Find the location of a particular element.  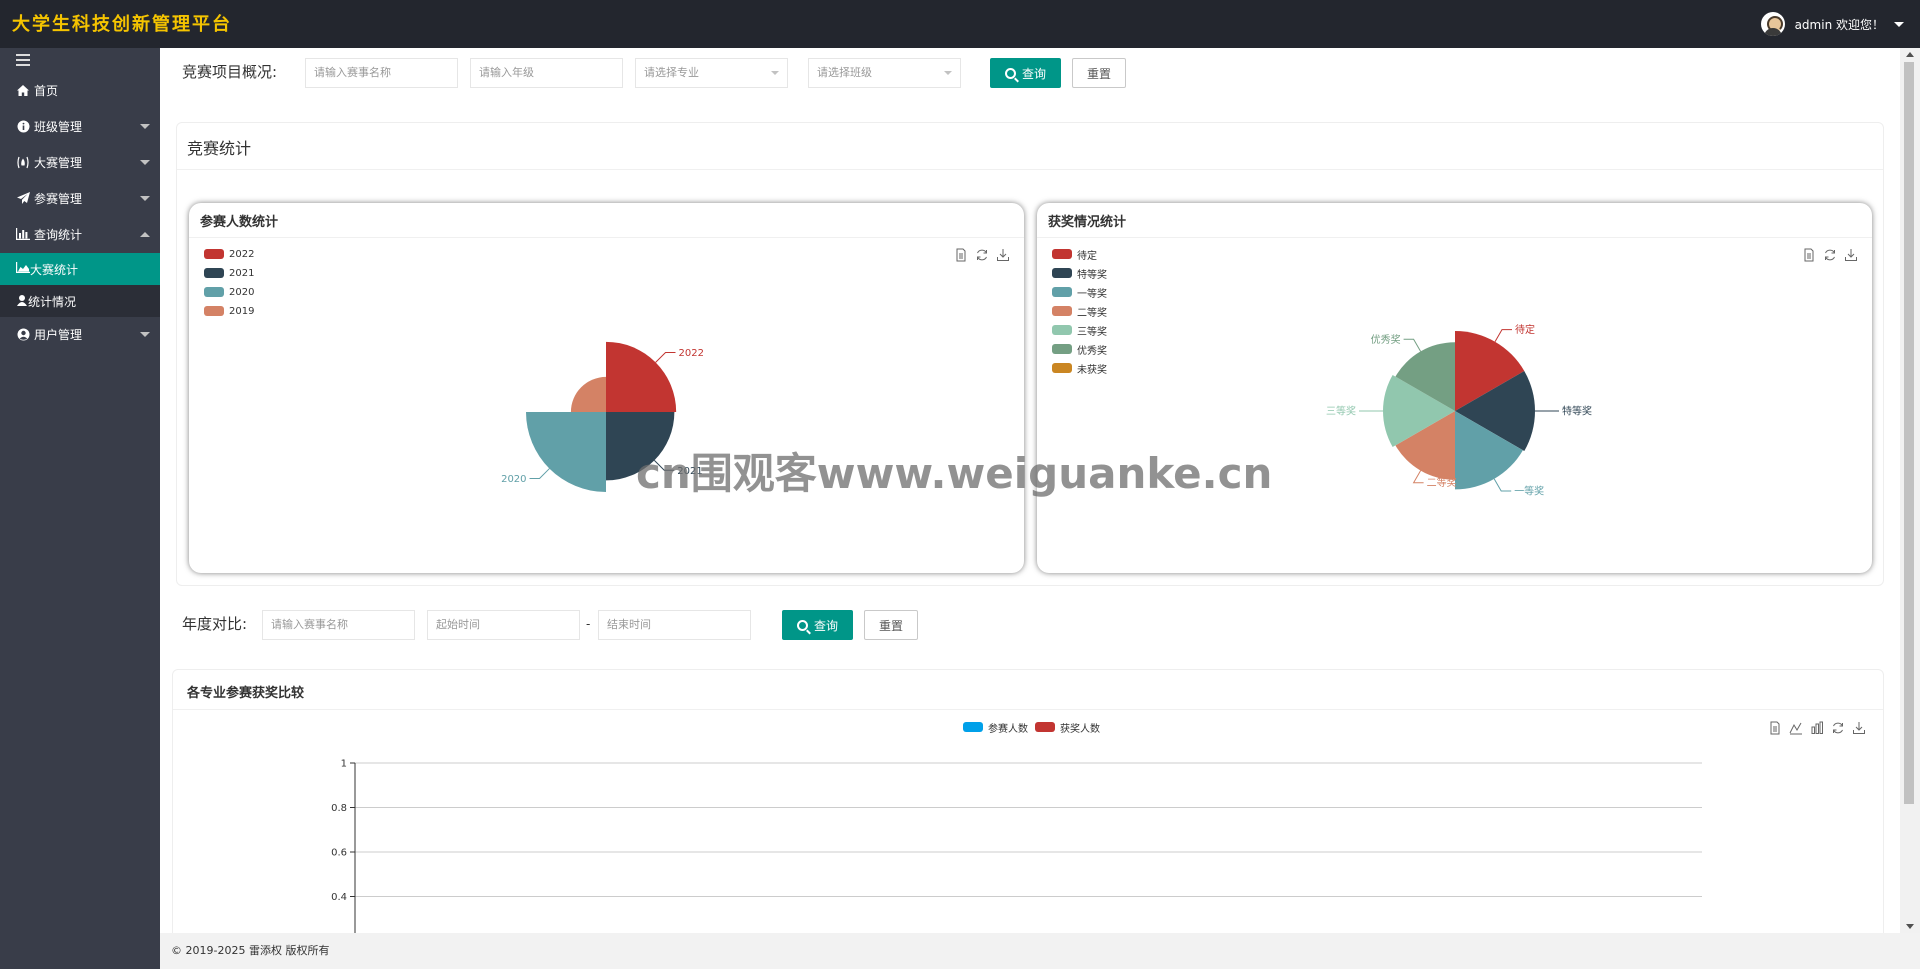

user-menu: admin 欢迎您！ is located at coordinates (1832, 24).